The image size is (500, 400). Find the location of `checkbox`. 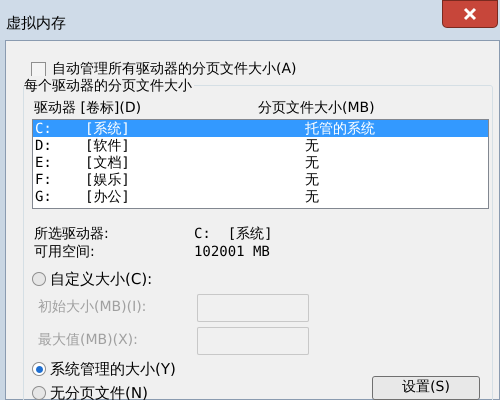

checkbox is located at coordinates (38, 69).